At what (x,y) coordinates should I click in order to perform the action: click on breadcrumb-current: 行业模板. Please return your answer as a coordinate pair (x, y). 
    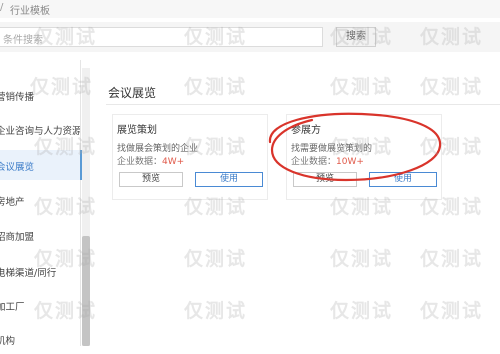
    Looking at the image, I should click on (30, 11).